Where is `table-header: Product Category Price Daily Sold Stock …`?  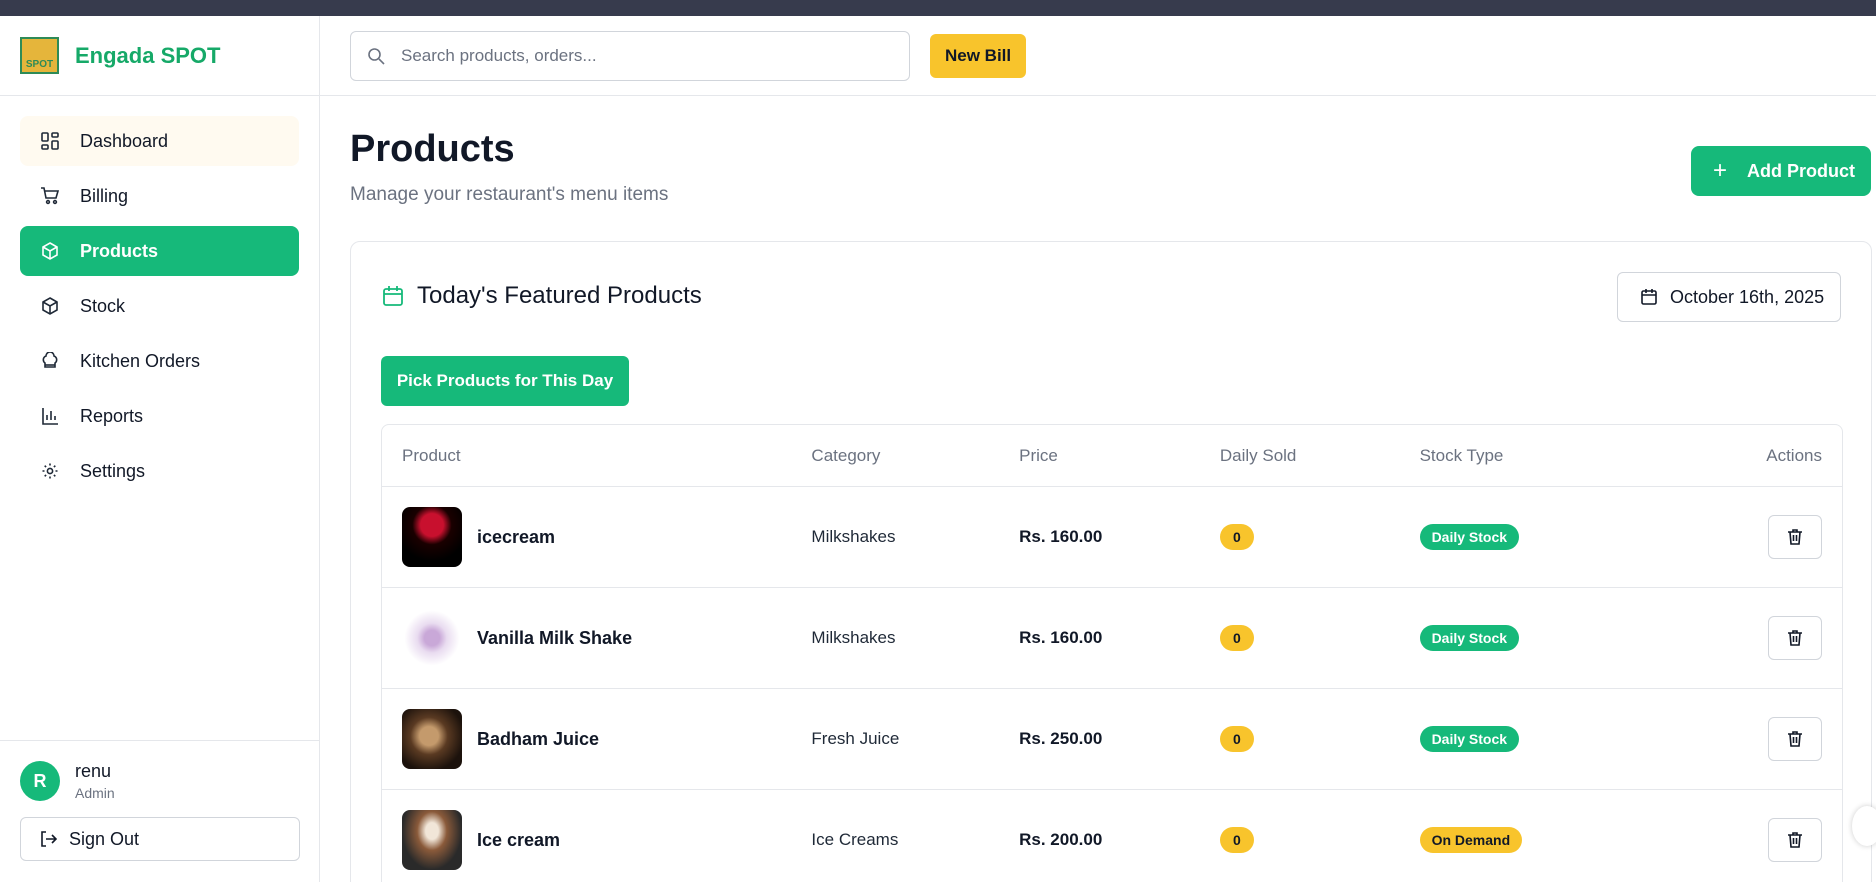 table-header: Product Category Price Daily Sold Stock … is located at coordinates (1112, 456).